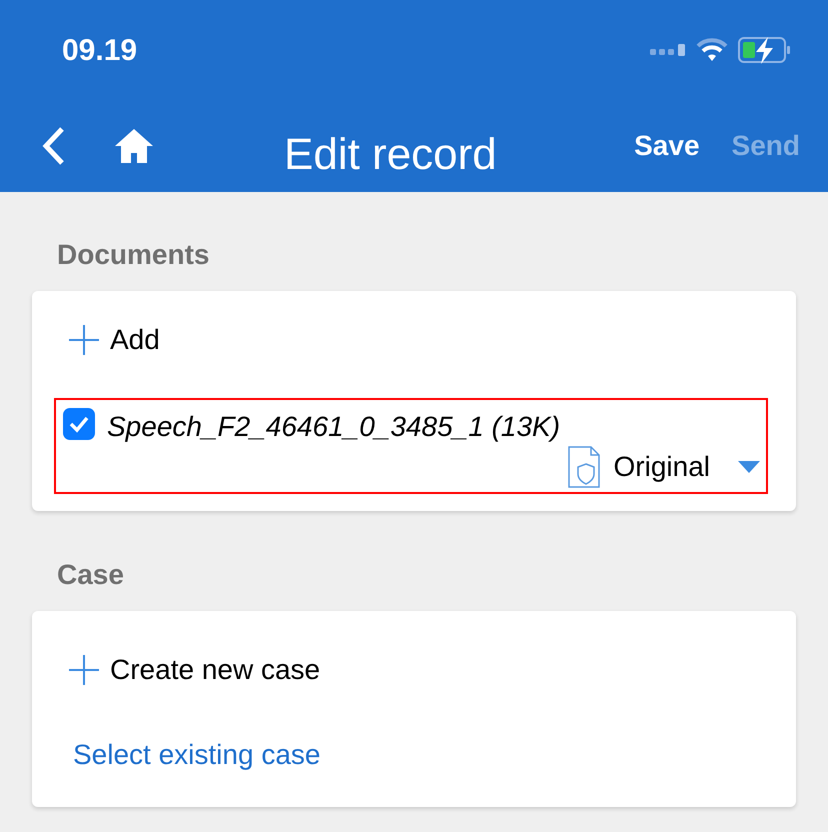  I want to click on wifi-icon, so click(712, 50).